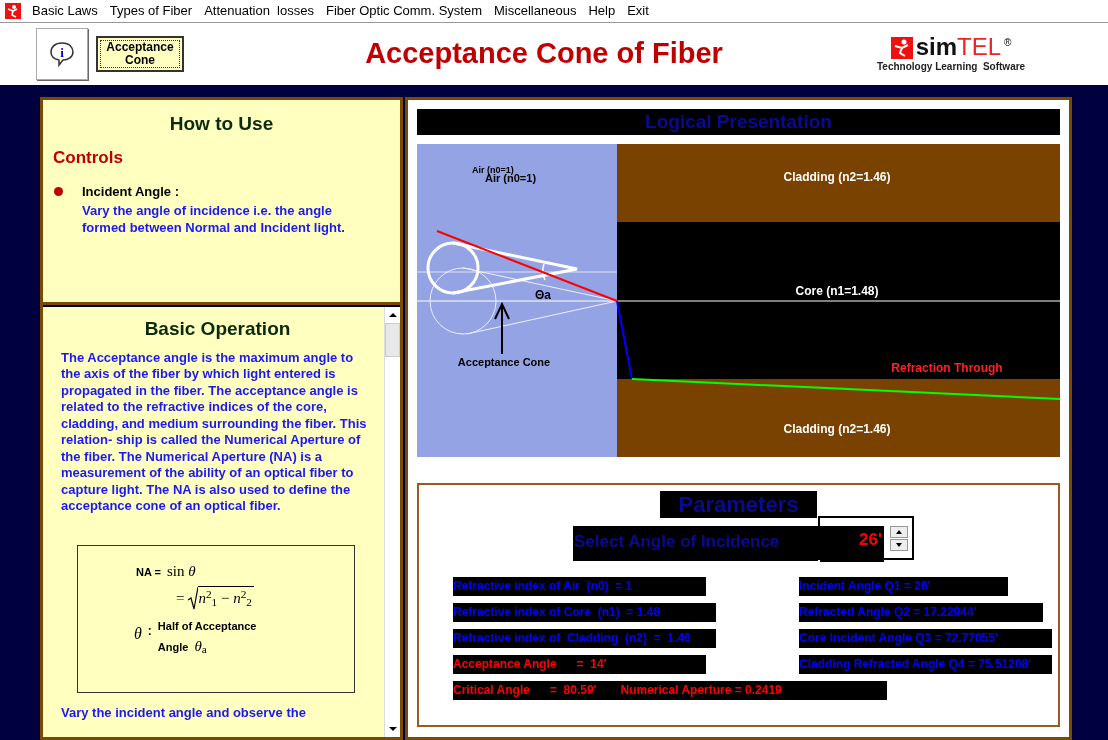  What do you see at coordinates (173, 647) in the screenshot?
I see `formula-note: Angle` at bounding box center [173, 647].